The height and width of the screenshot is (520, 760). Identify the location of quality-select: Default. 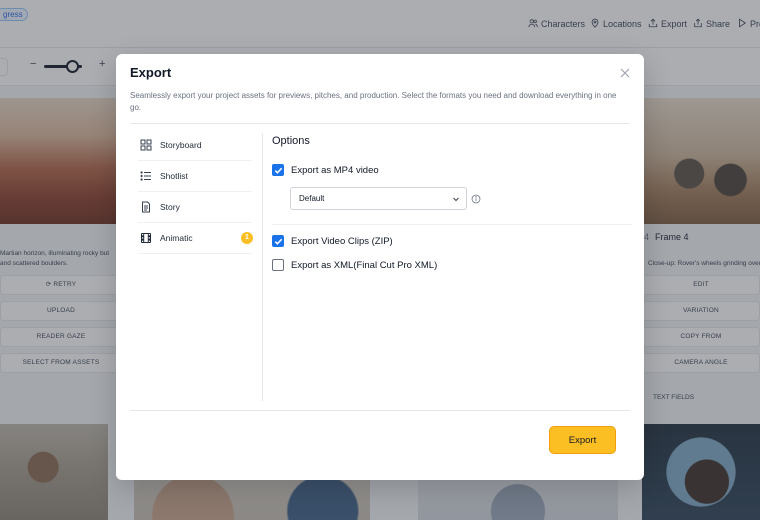
(378, 198).